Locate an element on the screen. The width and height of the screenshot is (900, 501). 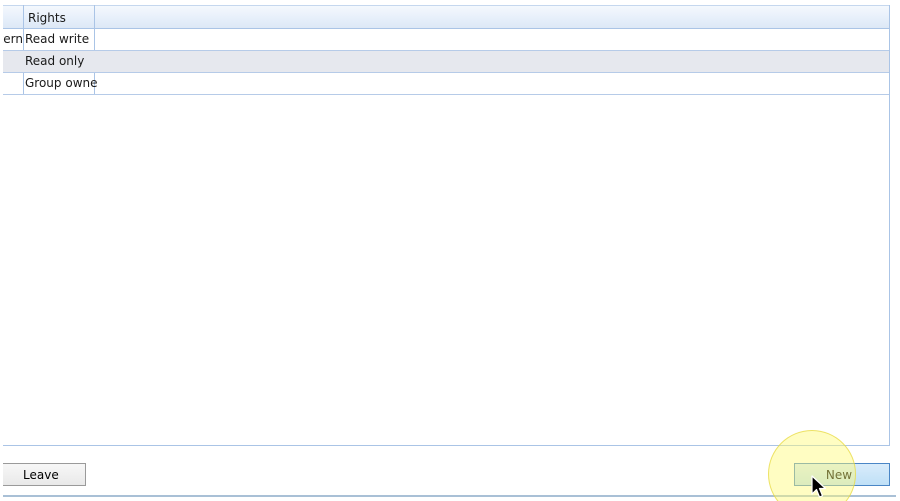
column-header-rights: Rights is located at coordinates (62, 18).